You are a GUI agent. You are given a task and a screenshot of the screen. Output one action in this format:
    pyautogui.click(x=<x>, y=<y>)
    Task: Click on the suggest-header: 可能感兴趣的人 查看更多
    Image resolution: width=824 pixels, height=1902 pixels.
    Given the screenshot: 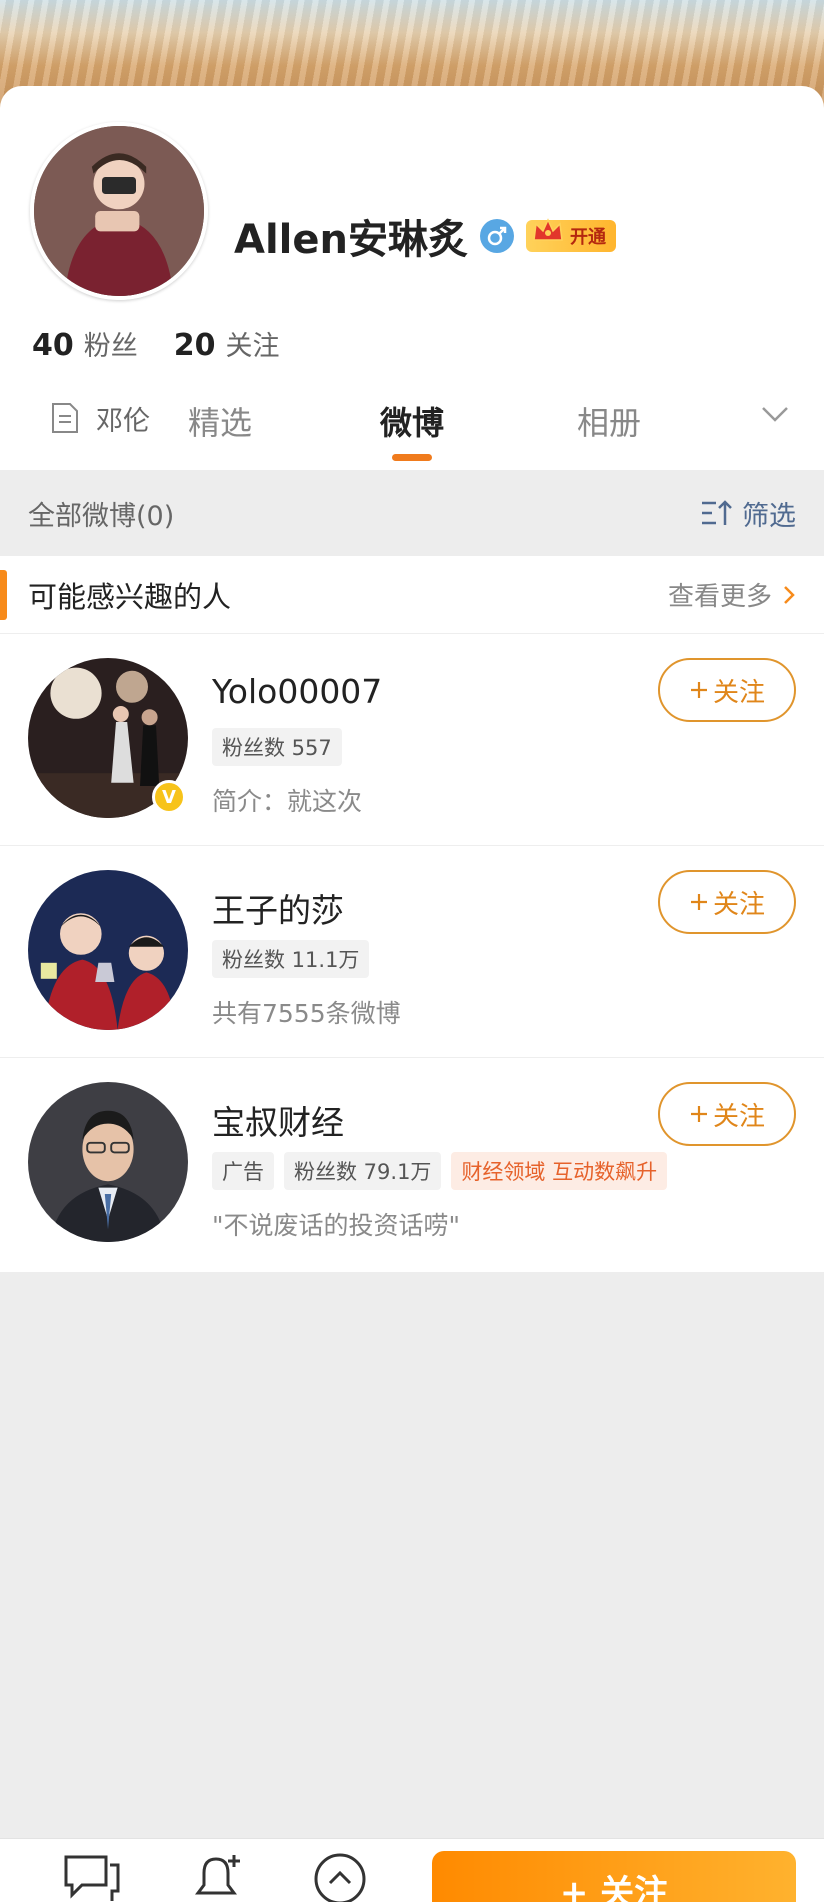 What is the action you would take?
    pyautogui.click(x=412, y=595)
    